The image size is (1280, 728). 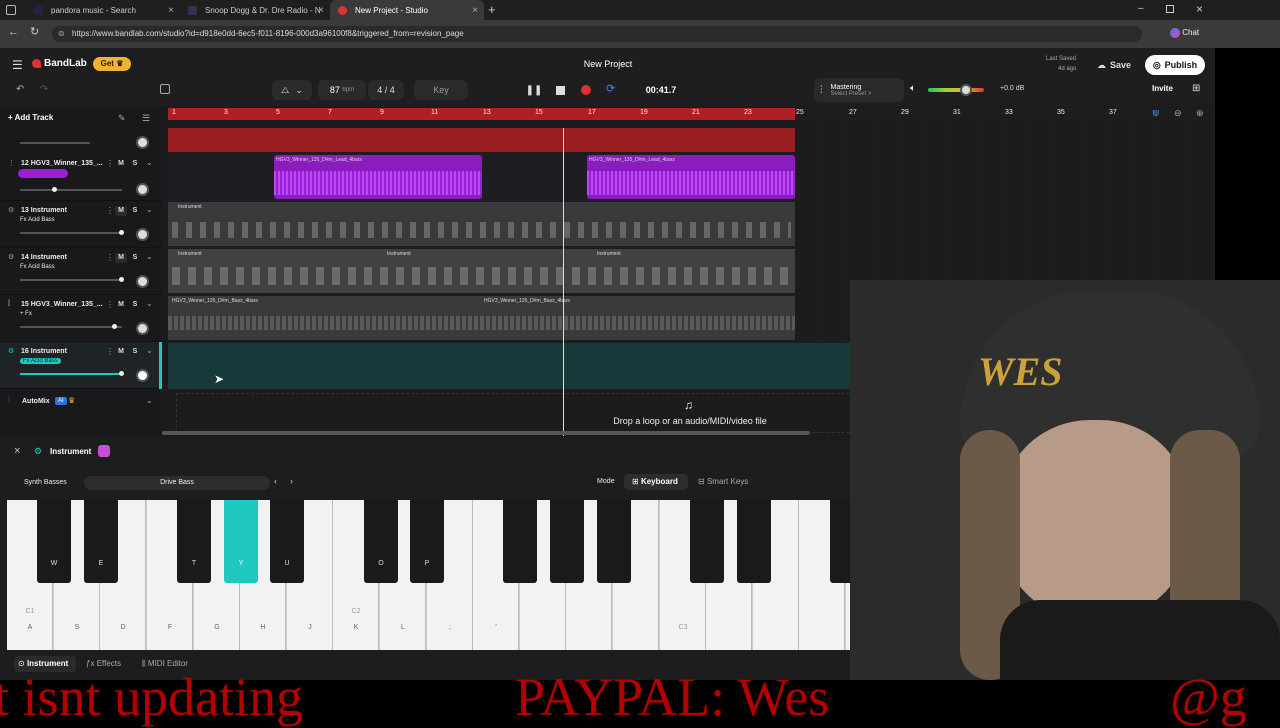 What do you see at coordinates (1200, 113) in the screenshot?
I see `zoom-in-icon: ⊕` at bounding box center [1200, 113].